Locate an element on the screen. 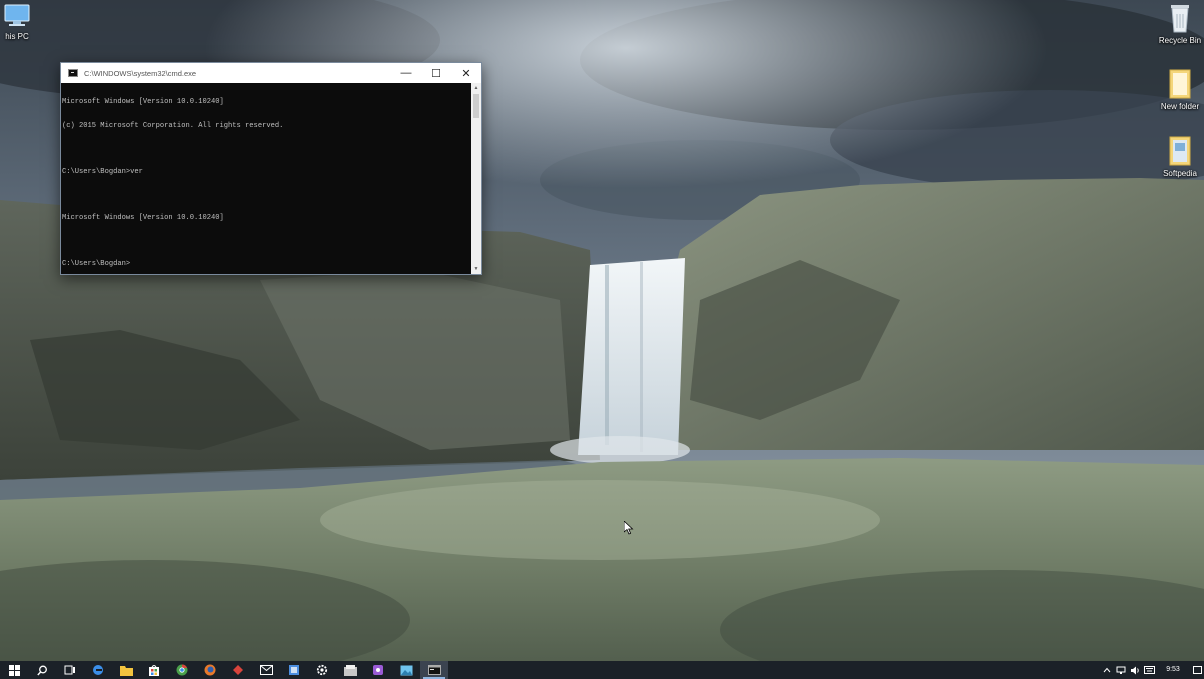  app-red-icon is located at coordinates (238, 670).